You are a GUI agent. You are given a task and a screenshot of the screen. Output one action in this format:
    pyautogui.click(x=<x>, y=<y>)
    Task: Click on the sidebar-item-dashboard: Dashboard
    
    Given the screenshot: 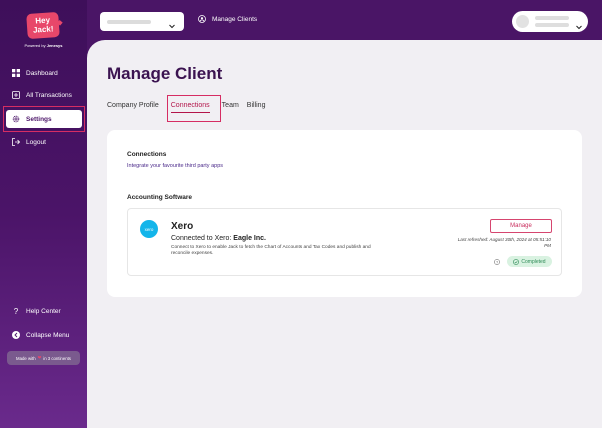 What is the action you would take?
    pyautogui.click(x=44, y=73)
    